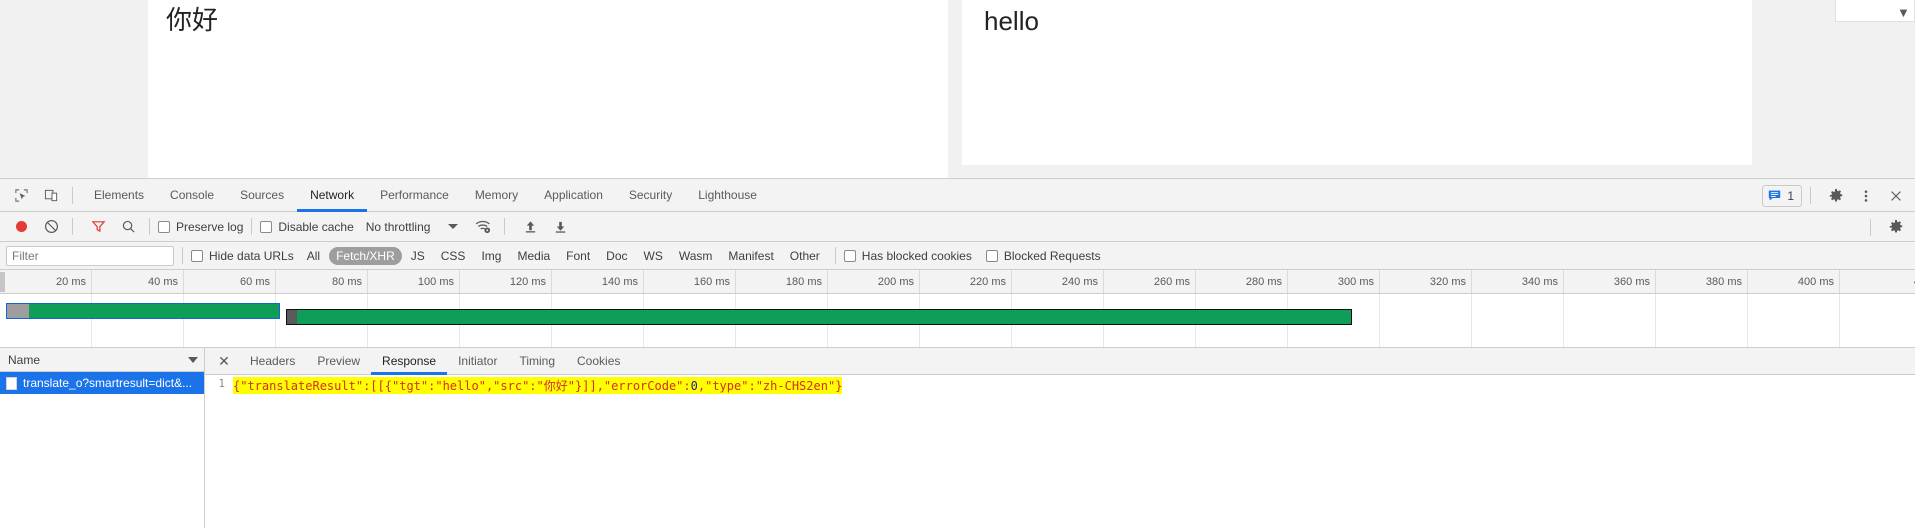 The width and height of the screenshot is (1915, 528). I want to click on tab-memory: Memory, so click(496, 195).